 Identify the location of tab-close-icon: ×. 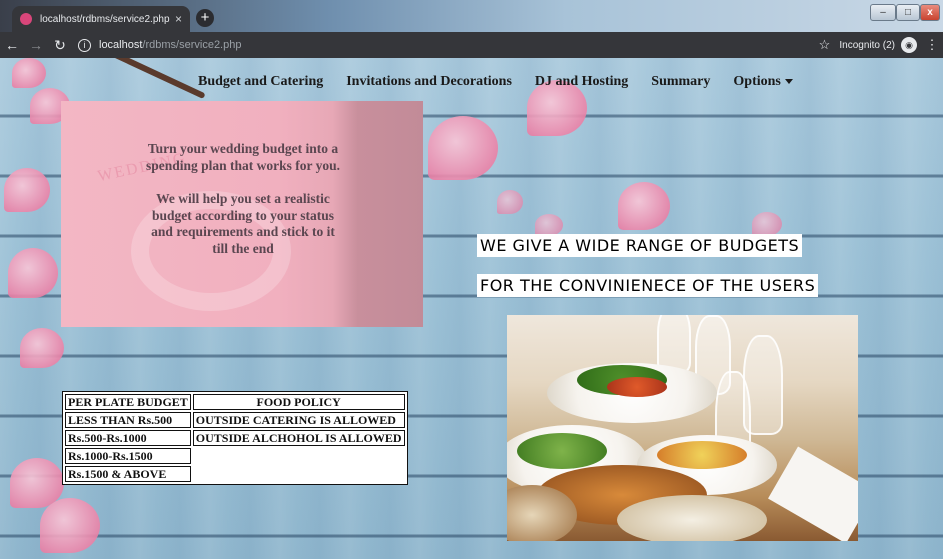
(178, 19).